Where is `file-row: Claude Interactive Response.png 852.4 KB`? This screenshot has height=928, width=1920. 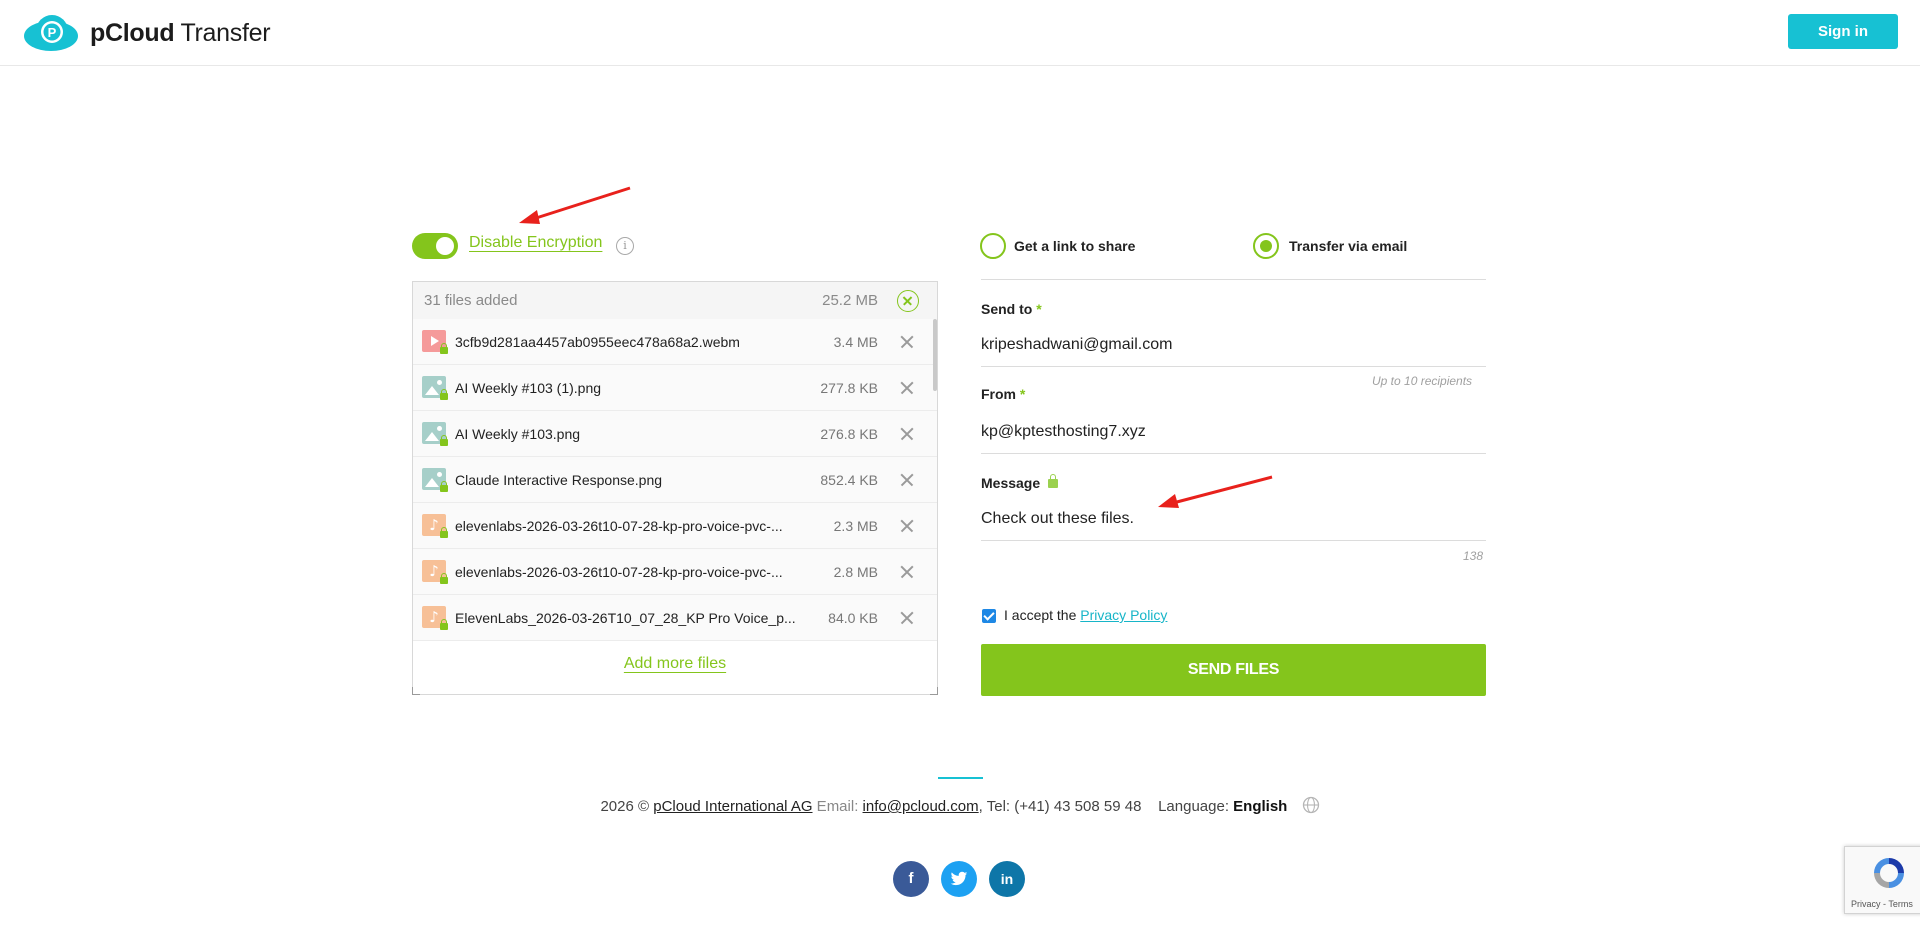 file-row: Claude Interactive Response.png 852.4 KB is located at coordinates (675, 480).